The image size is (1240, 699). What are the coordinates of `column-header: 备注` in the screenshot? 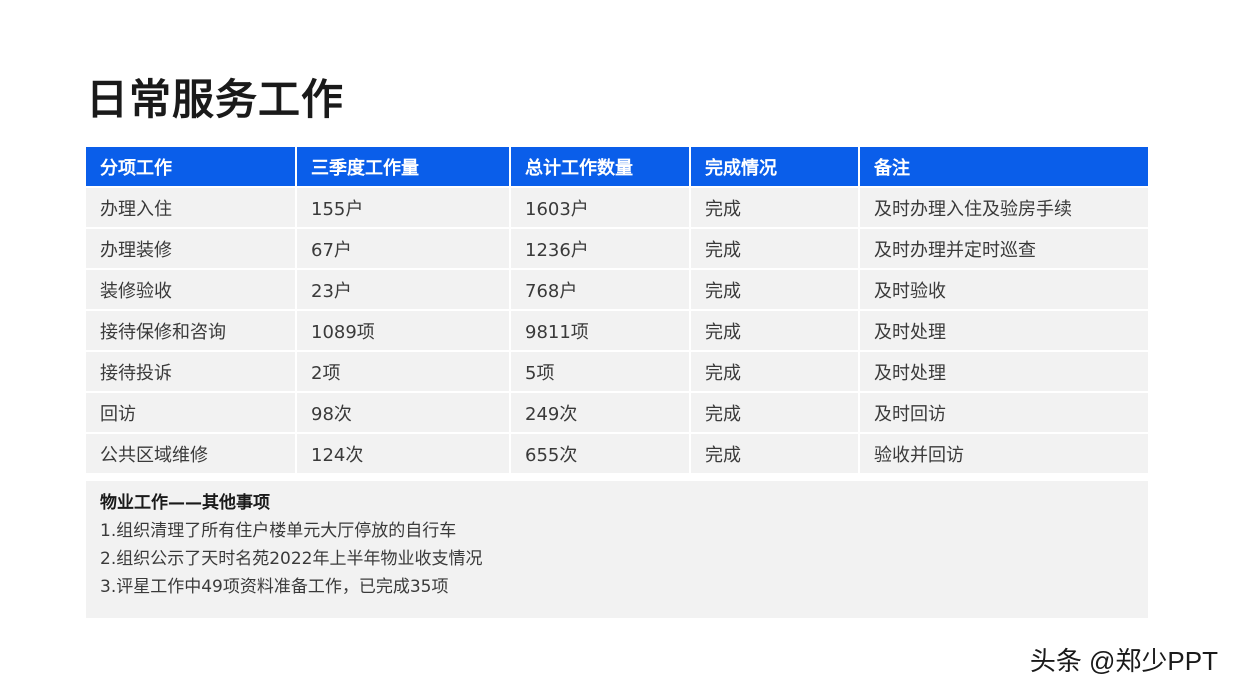 It's located at (1004, 166).